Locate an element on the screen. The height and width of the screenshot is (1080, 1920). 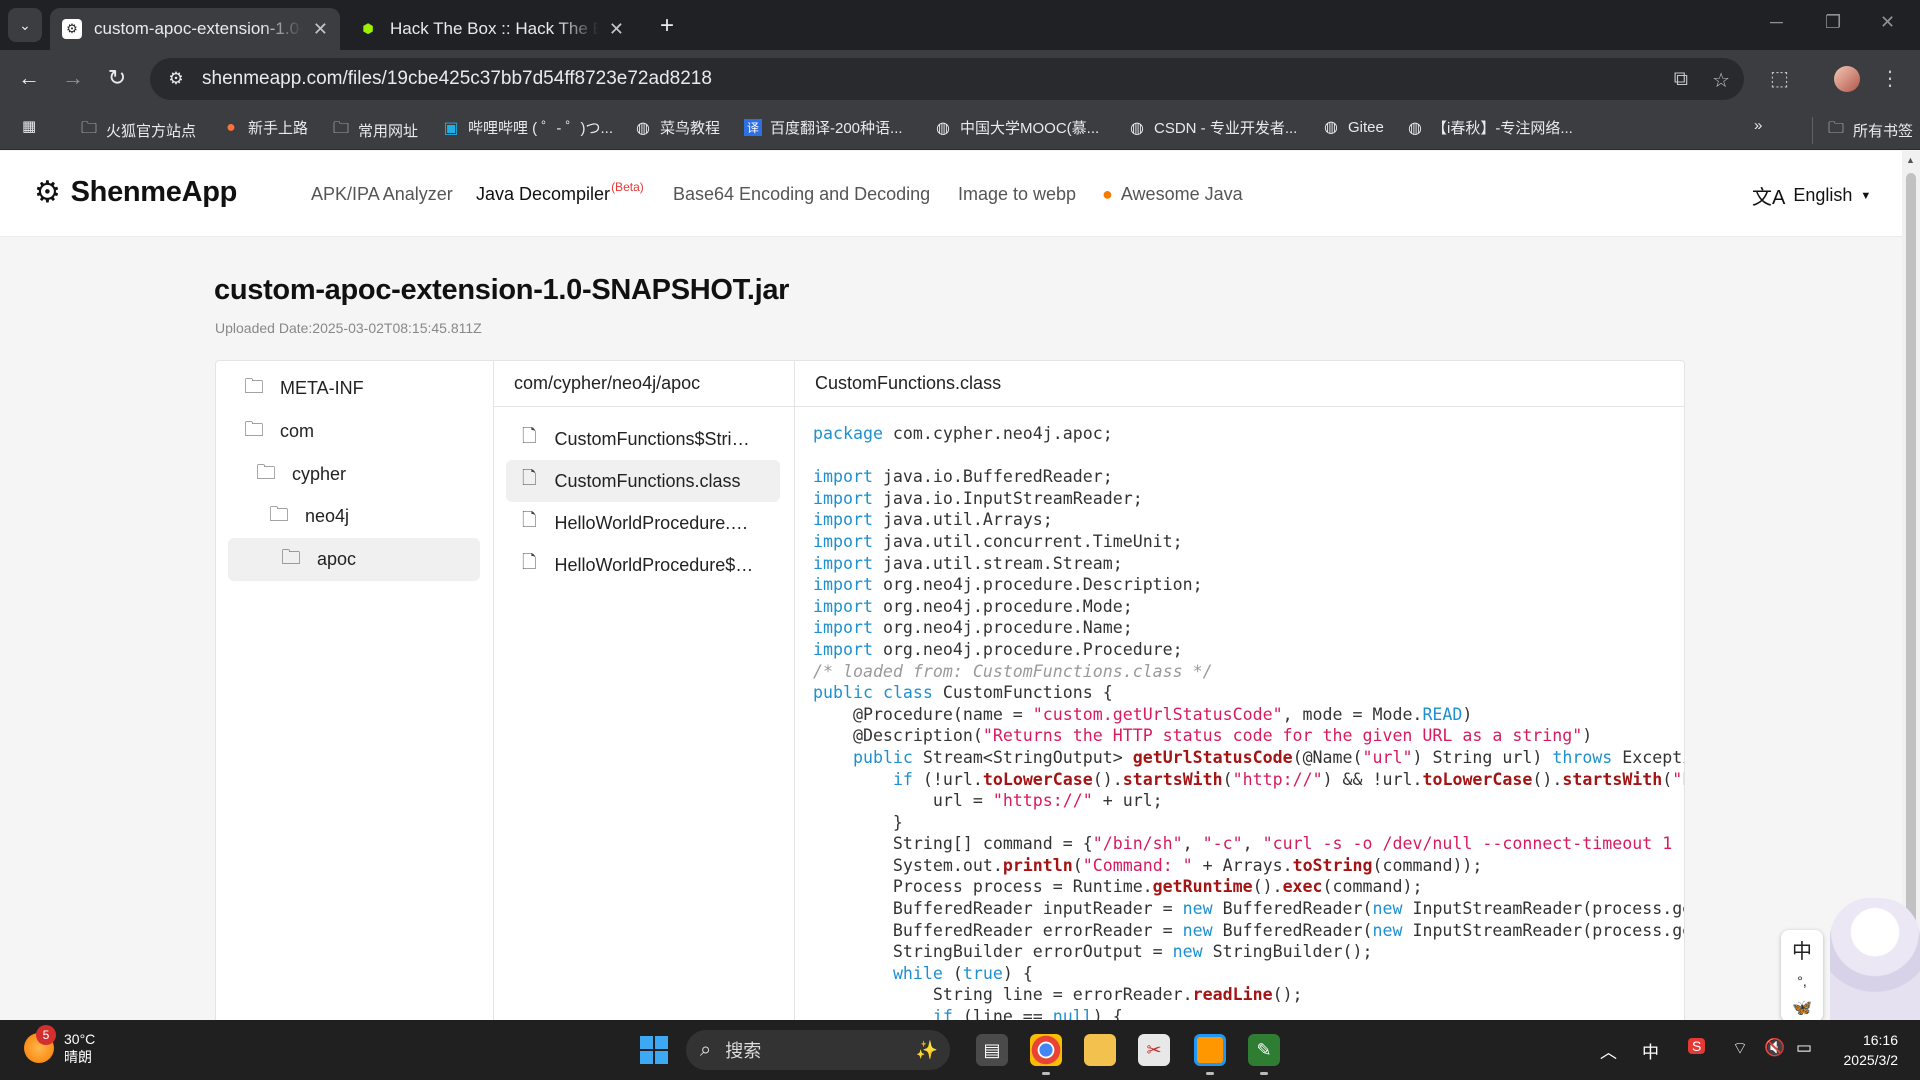
tree-item-cypher: 🗀 cypher is located at coordinates (370, 474).